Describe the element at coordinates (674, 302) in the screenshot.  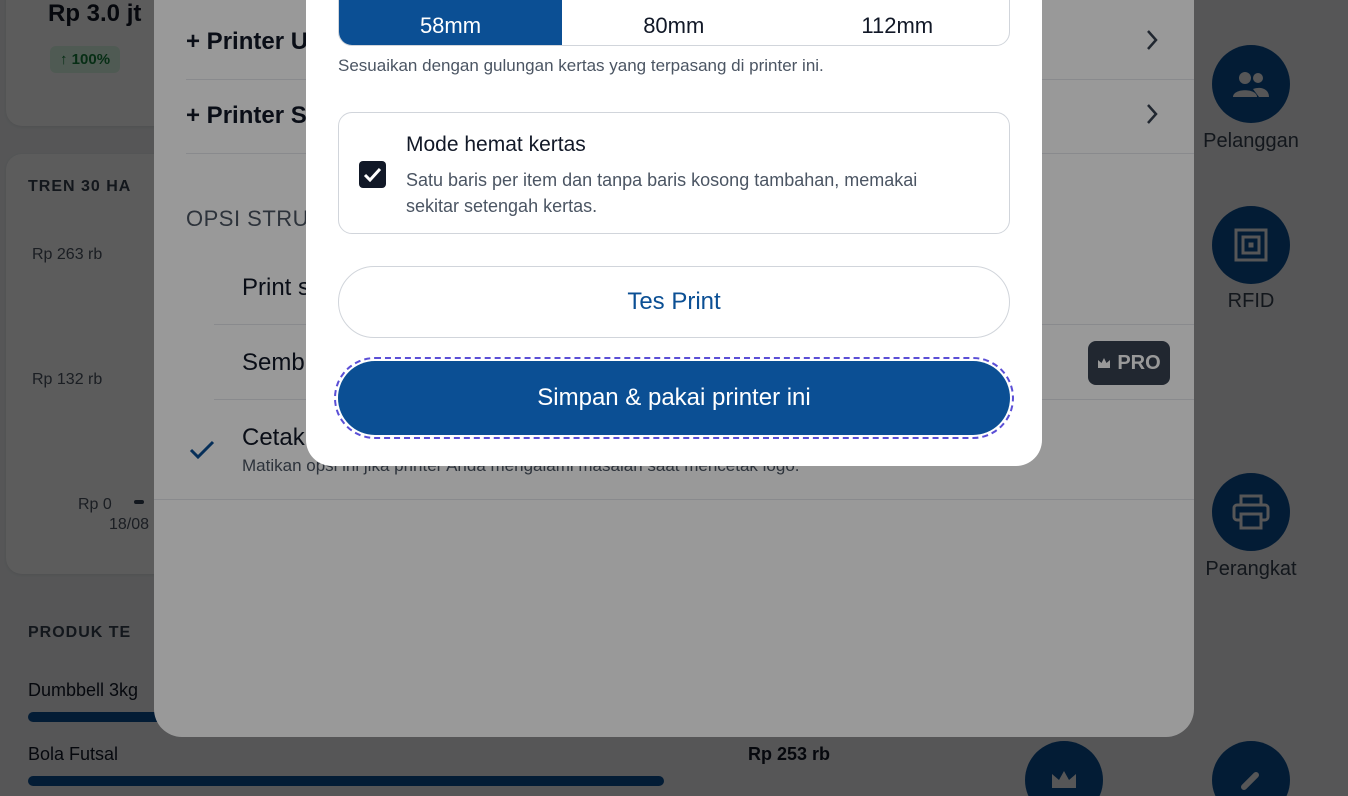
I see `test-print-button: Tes Print` at that location.